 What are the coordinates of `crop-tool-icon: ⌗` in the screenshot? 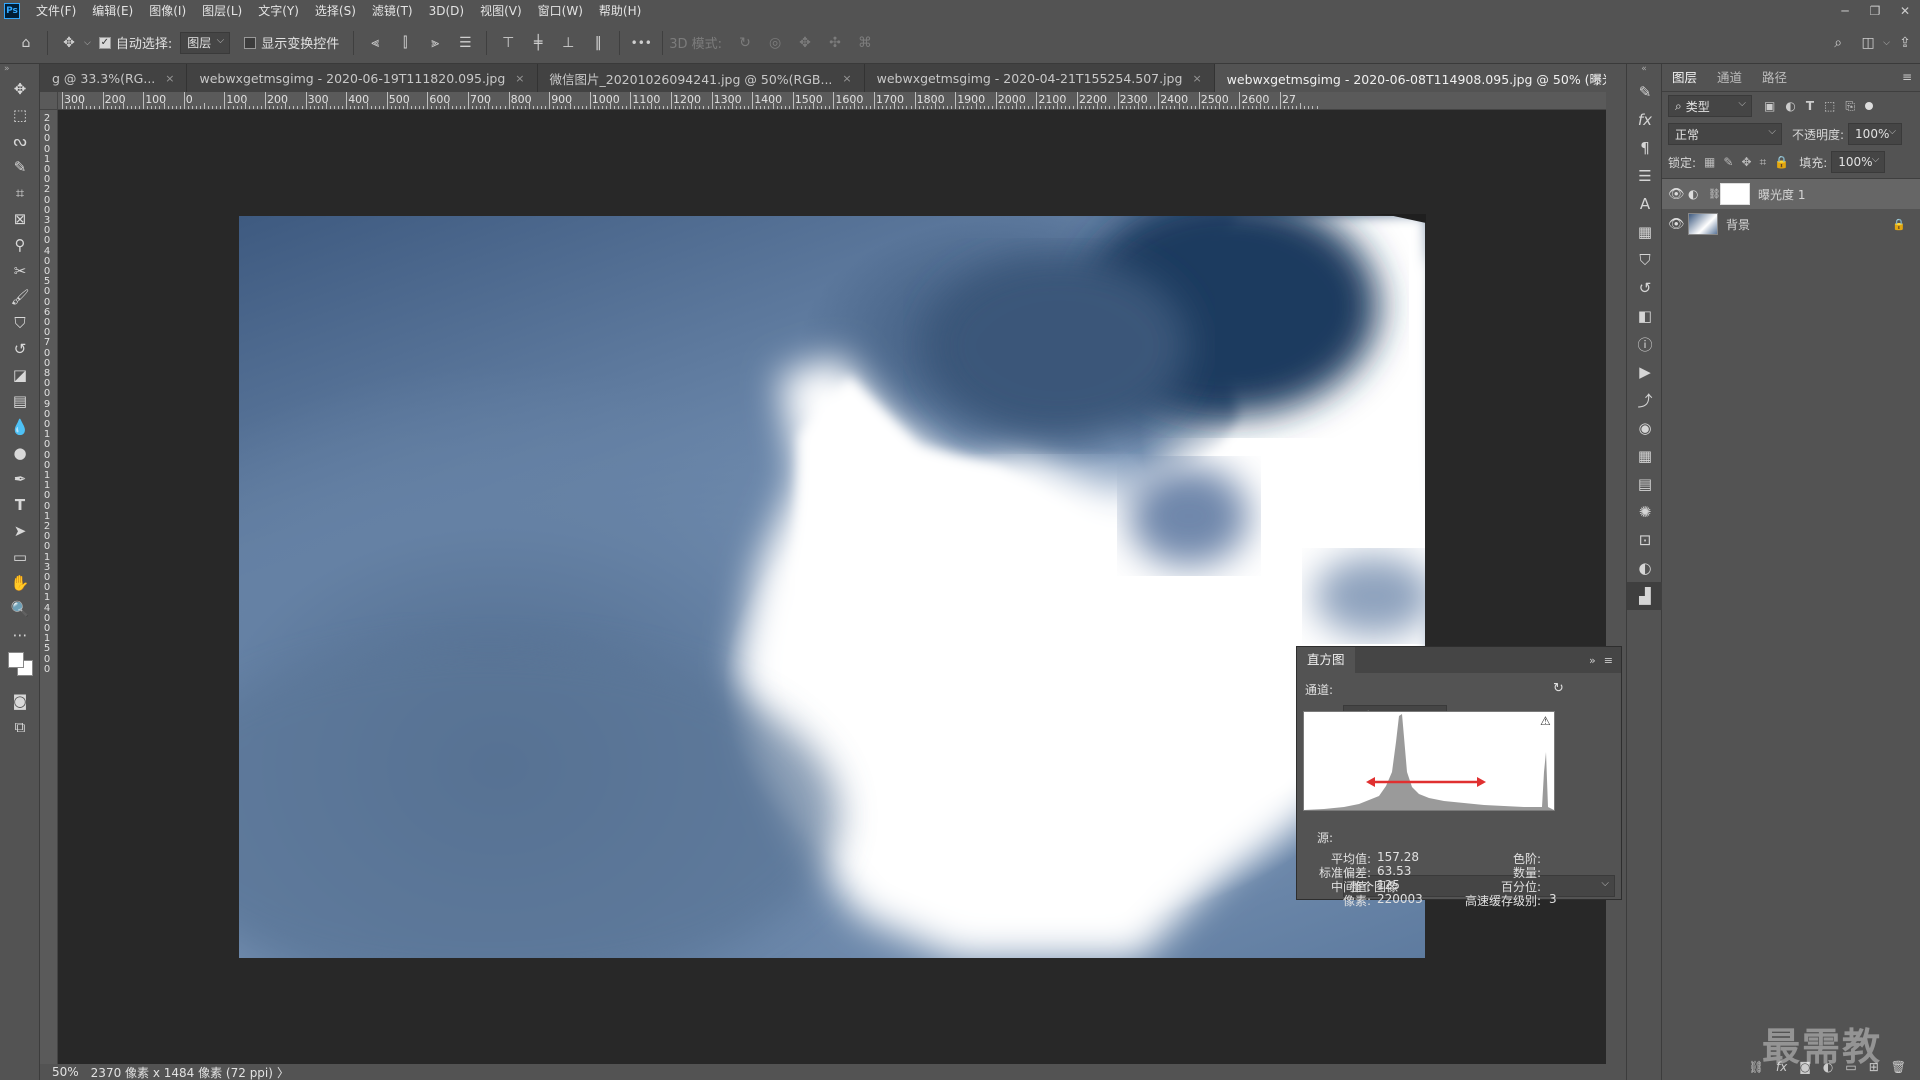 It's located at (20, 193).